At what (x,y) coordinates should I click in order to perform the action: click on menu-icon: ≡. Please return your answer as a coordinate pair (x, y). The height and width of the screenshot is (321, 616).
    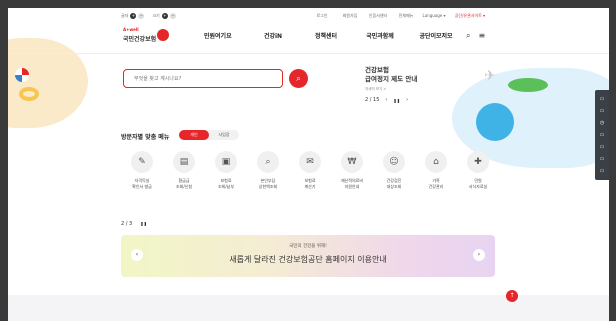
    Looking at the image, I should click on (481, 36).